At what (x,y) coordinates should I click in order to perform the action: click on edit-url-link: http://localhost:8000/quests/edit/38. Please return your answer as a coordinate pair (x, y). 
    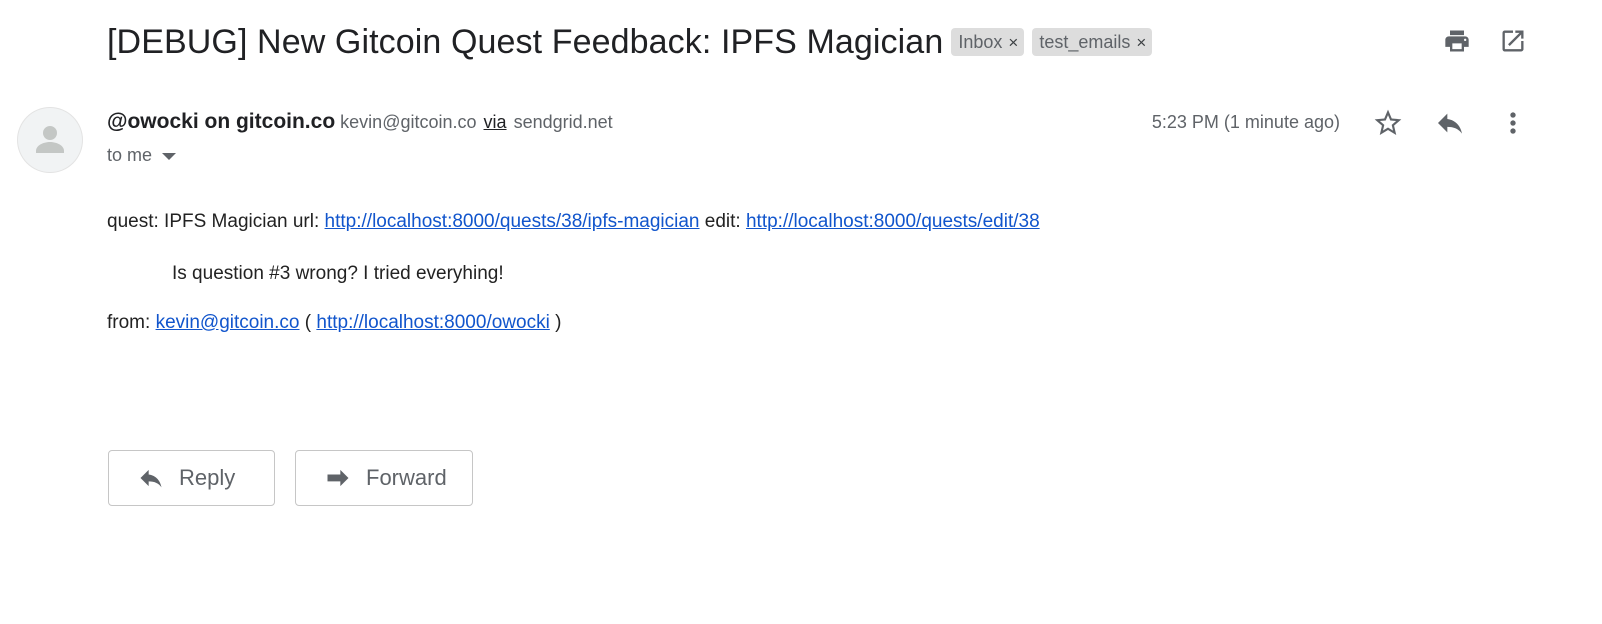
    Looking at the image, I should click on (893, 221).